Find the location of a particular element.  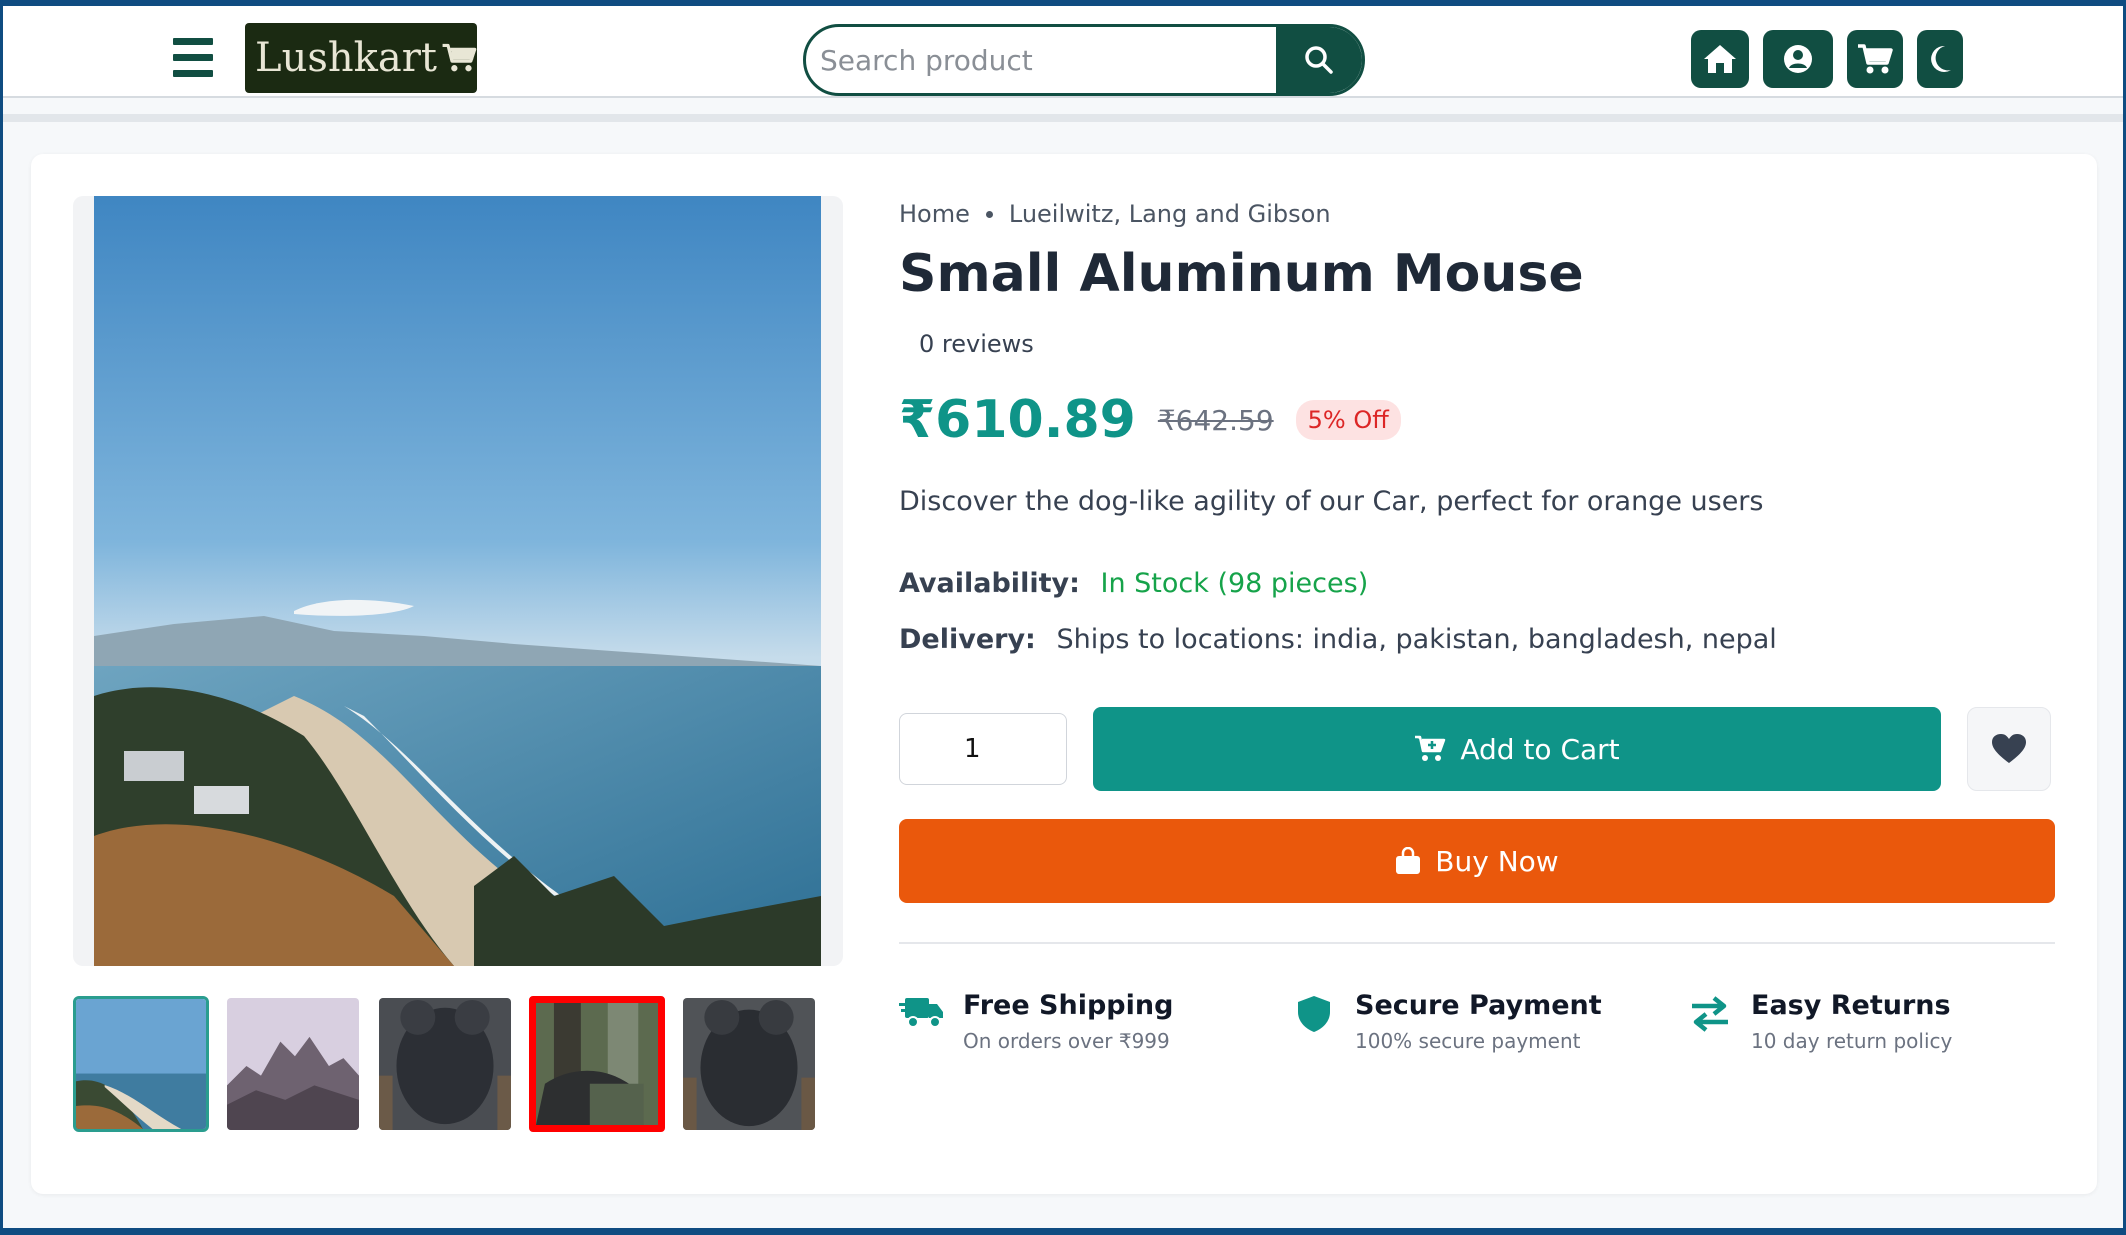

breadcrumb: Home Lueilwitz, Lang and Gibson is located at coordinates (1115, 214).